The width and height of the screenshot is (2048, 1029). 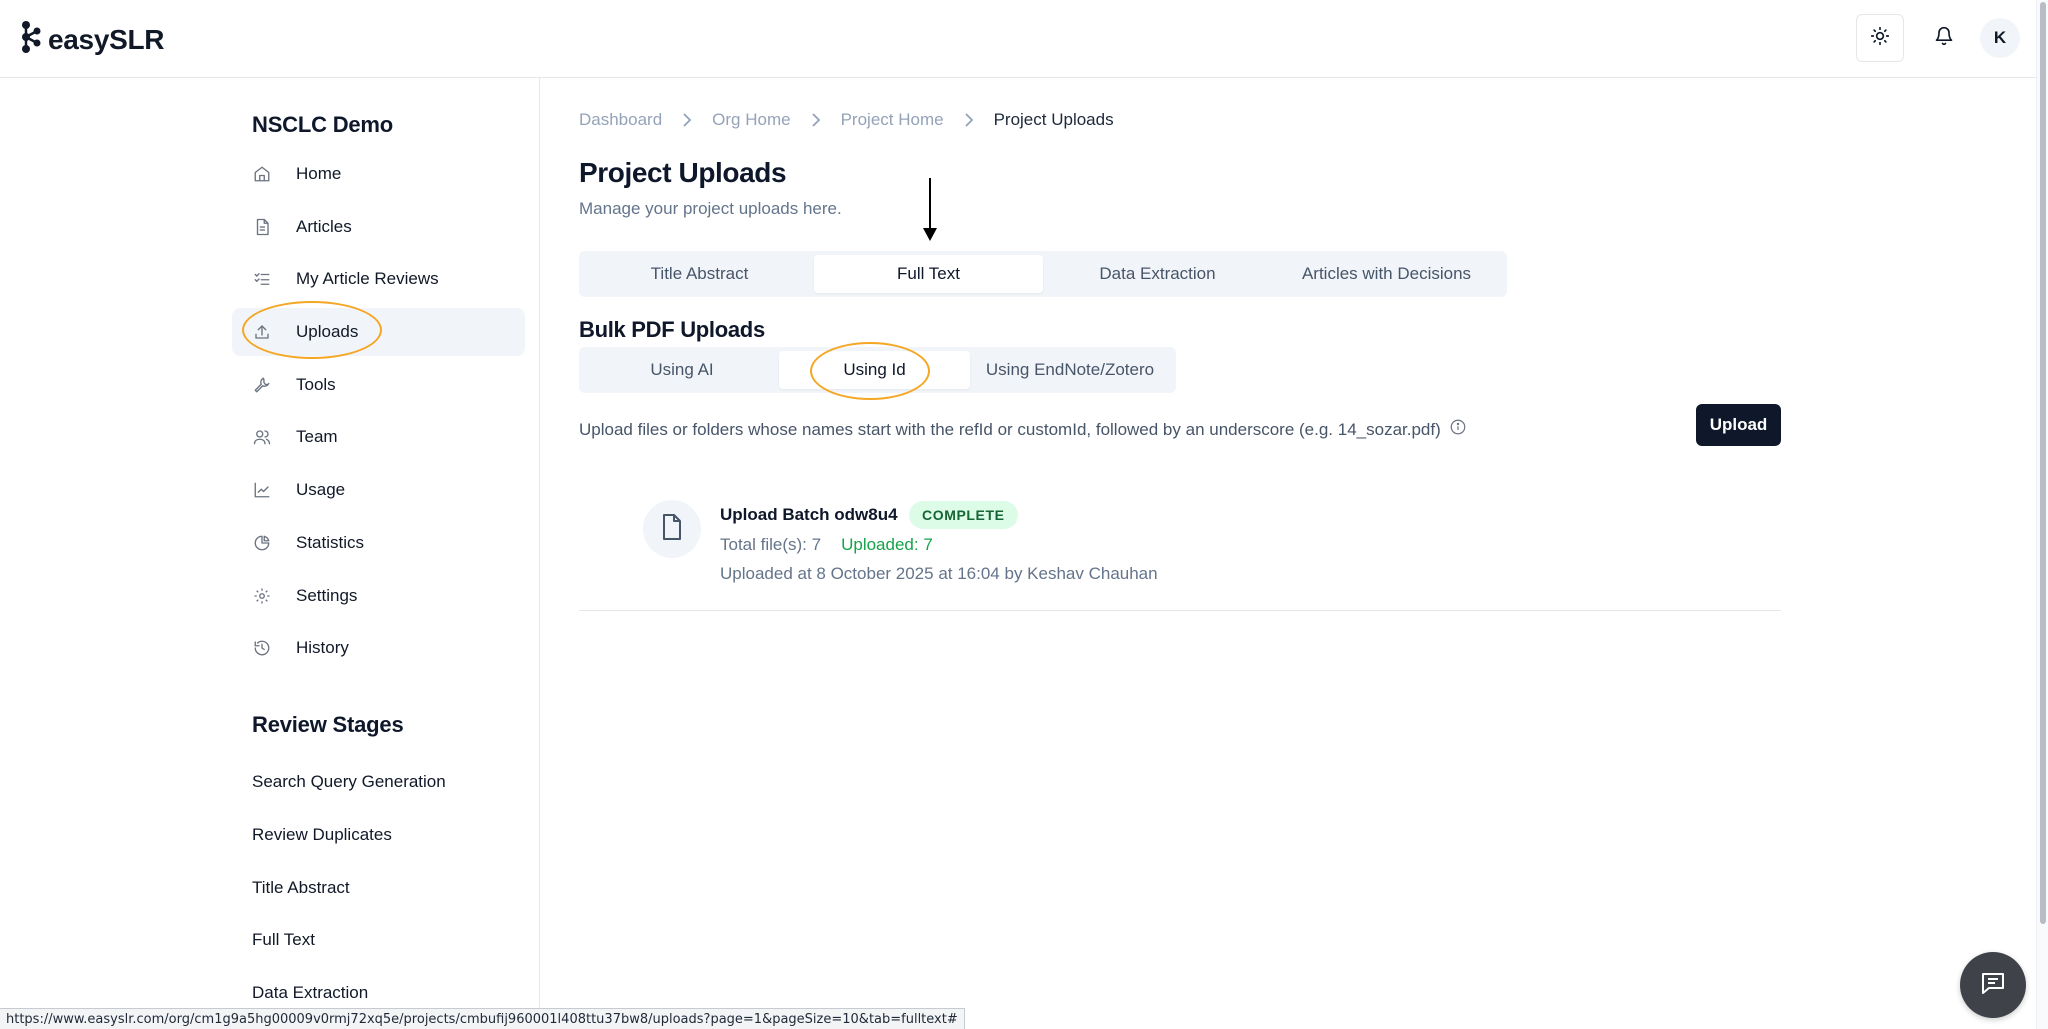 What do you see at coordinates (330, 542) in the screenshot?
I see `sidebar-item-label: Statistics` at bounding box center [330, 542].